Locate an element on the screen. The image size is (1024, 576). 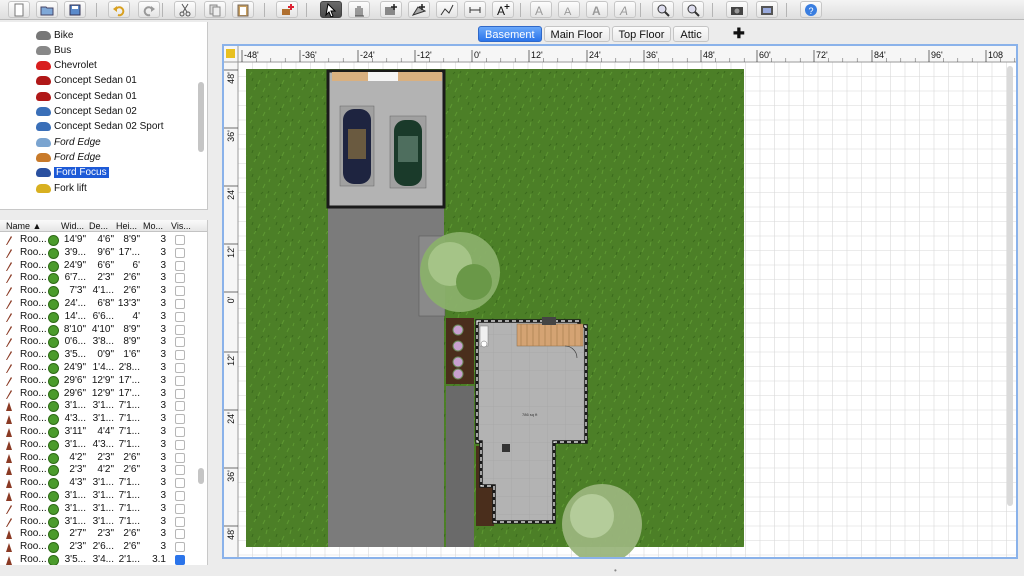
table-row: Roo... 4'3... 3'1... 7'1... 3 is located at coordinates (100, 419).